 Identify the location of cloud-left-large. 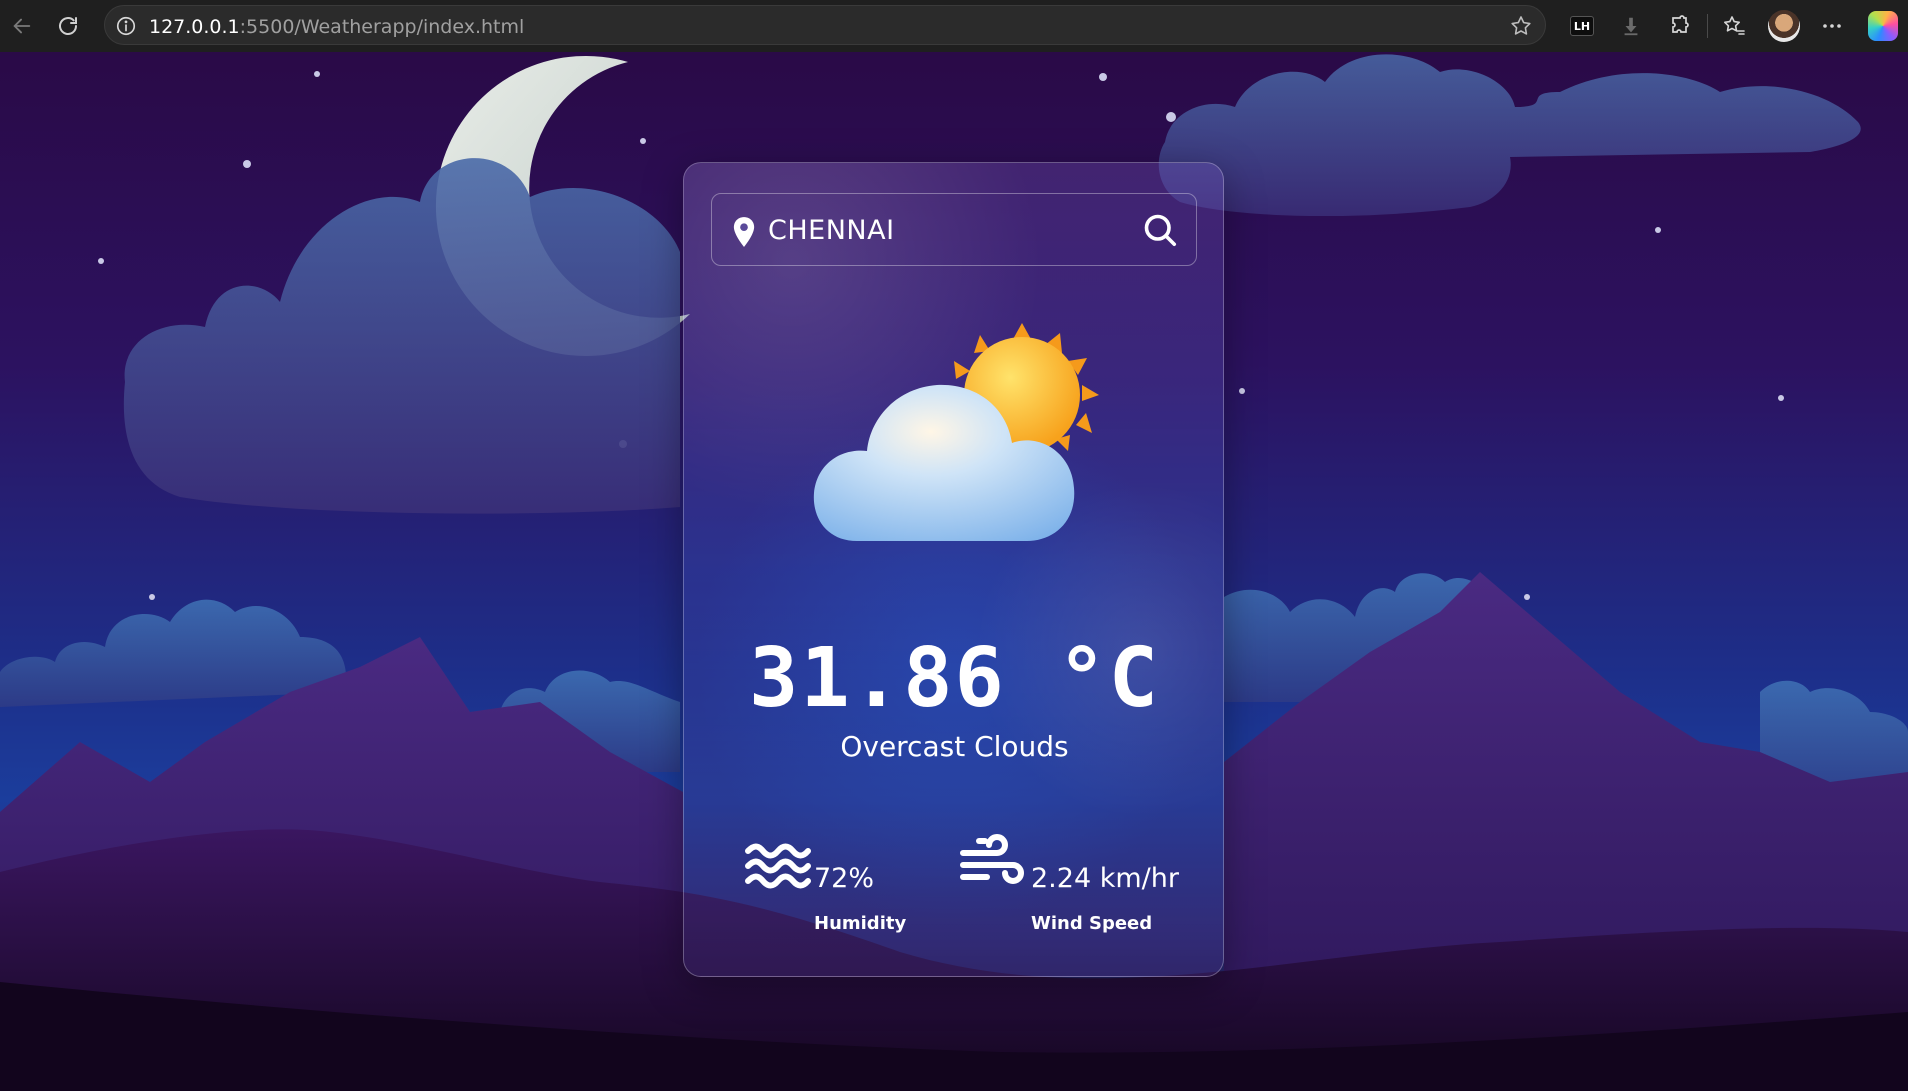
(401, 336).